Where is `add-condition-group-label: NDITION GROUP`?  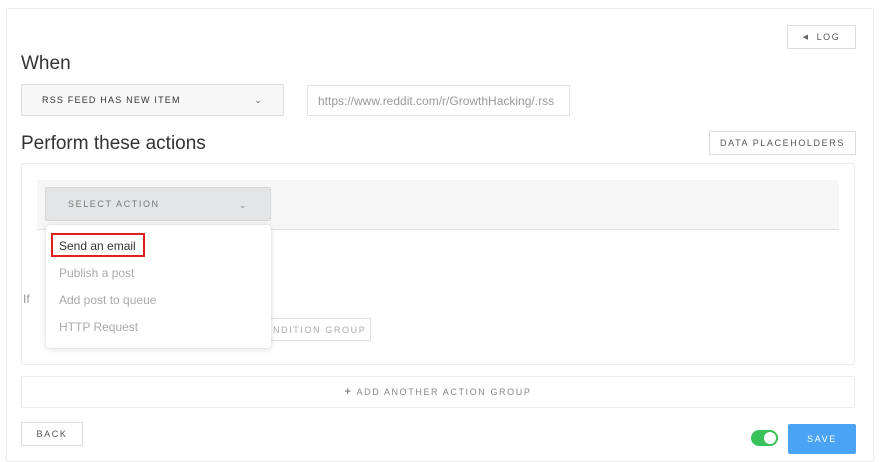
add-condition-group-label: NDITION GROUP is located at coordinates (320, 329).